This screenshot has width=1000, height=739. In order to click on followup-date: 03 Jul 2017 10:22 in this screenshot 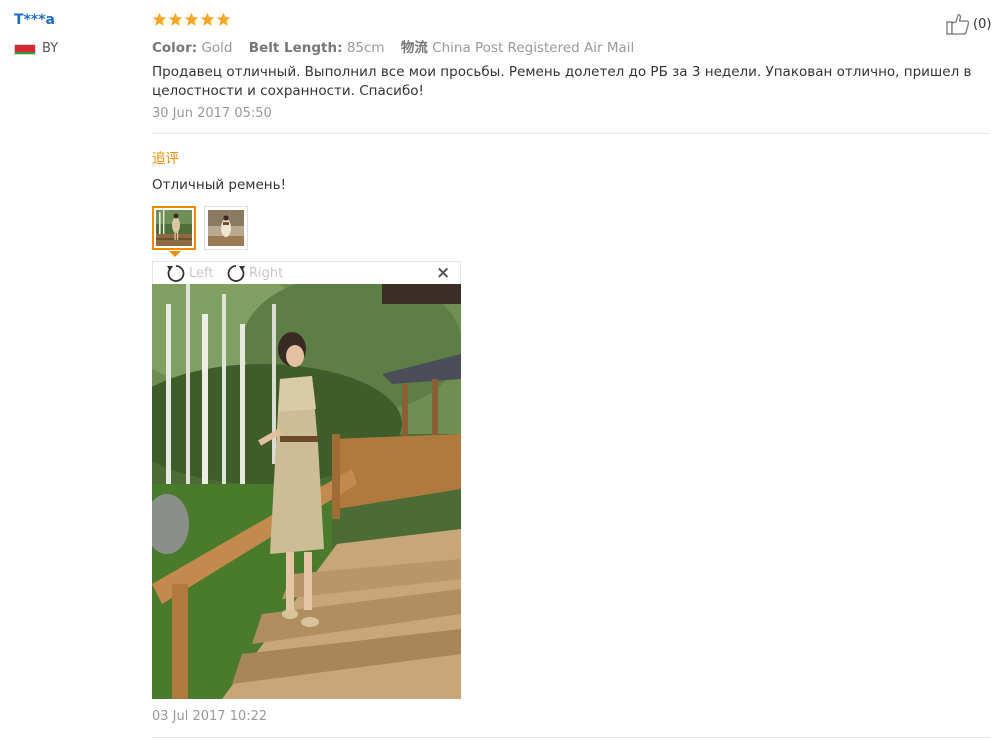, I will do `click(210, 716)`.